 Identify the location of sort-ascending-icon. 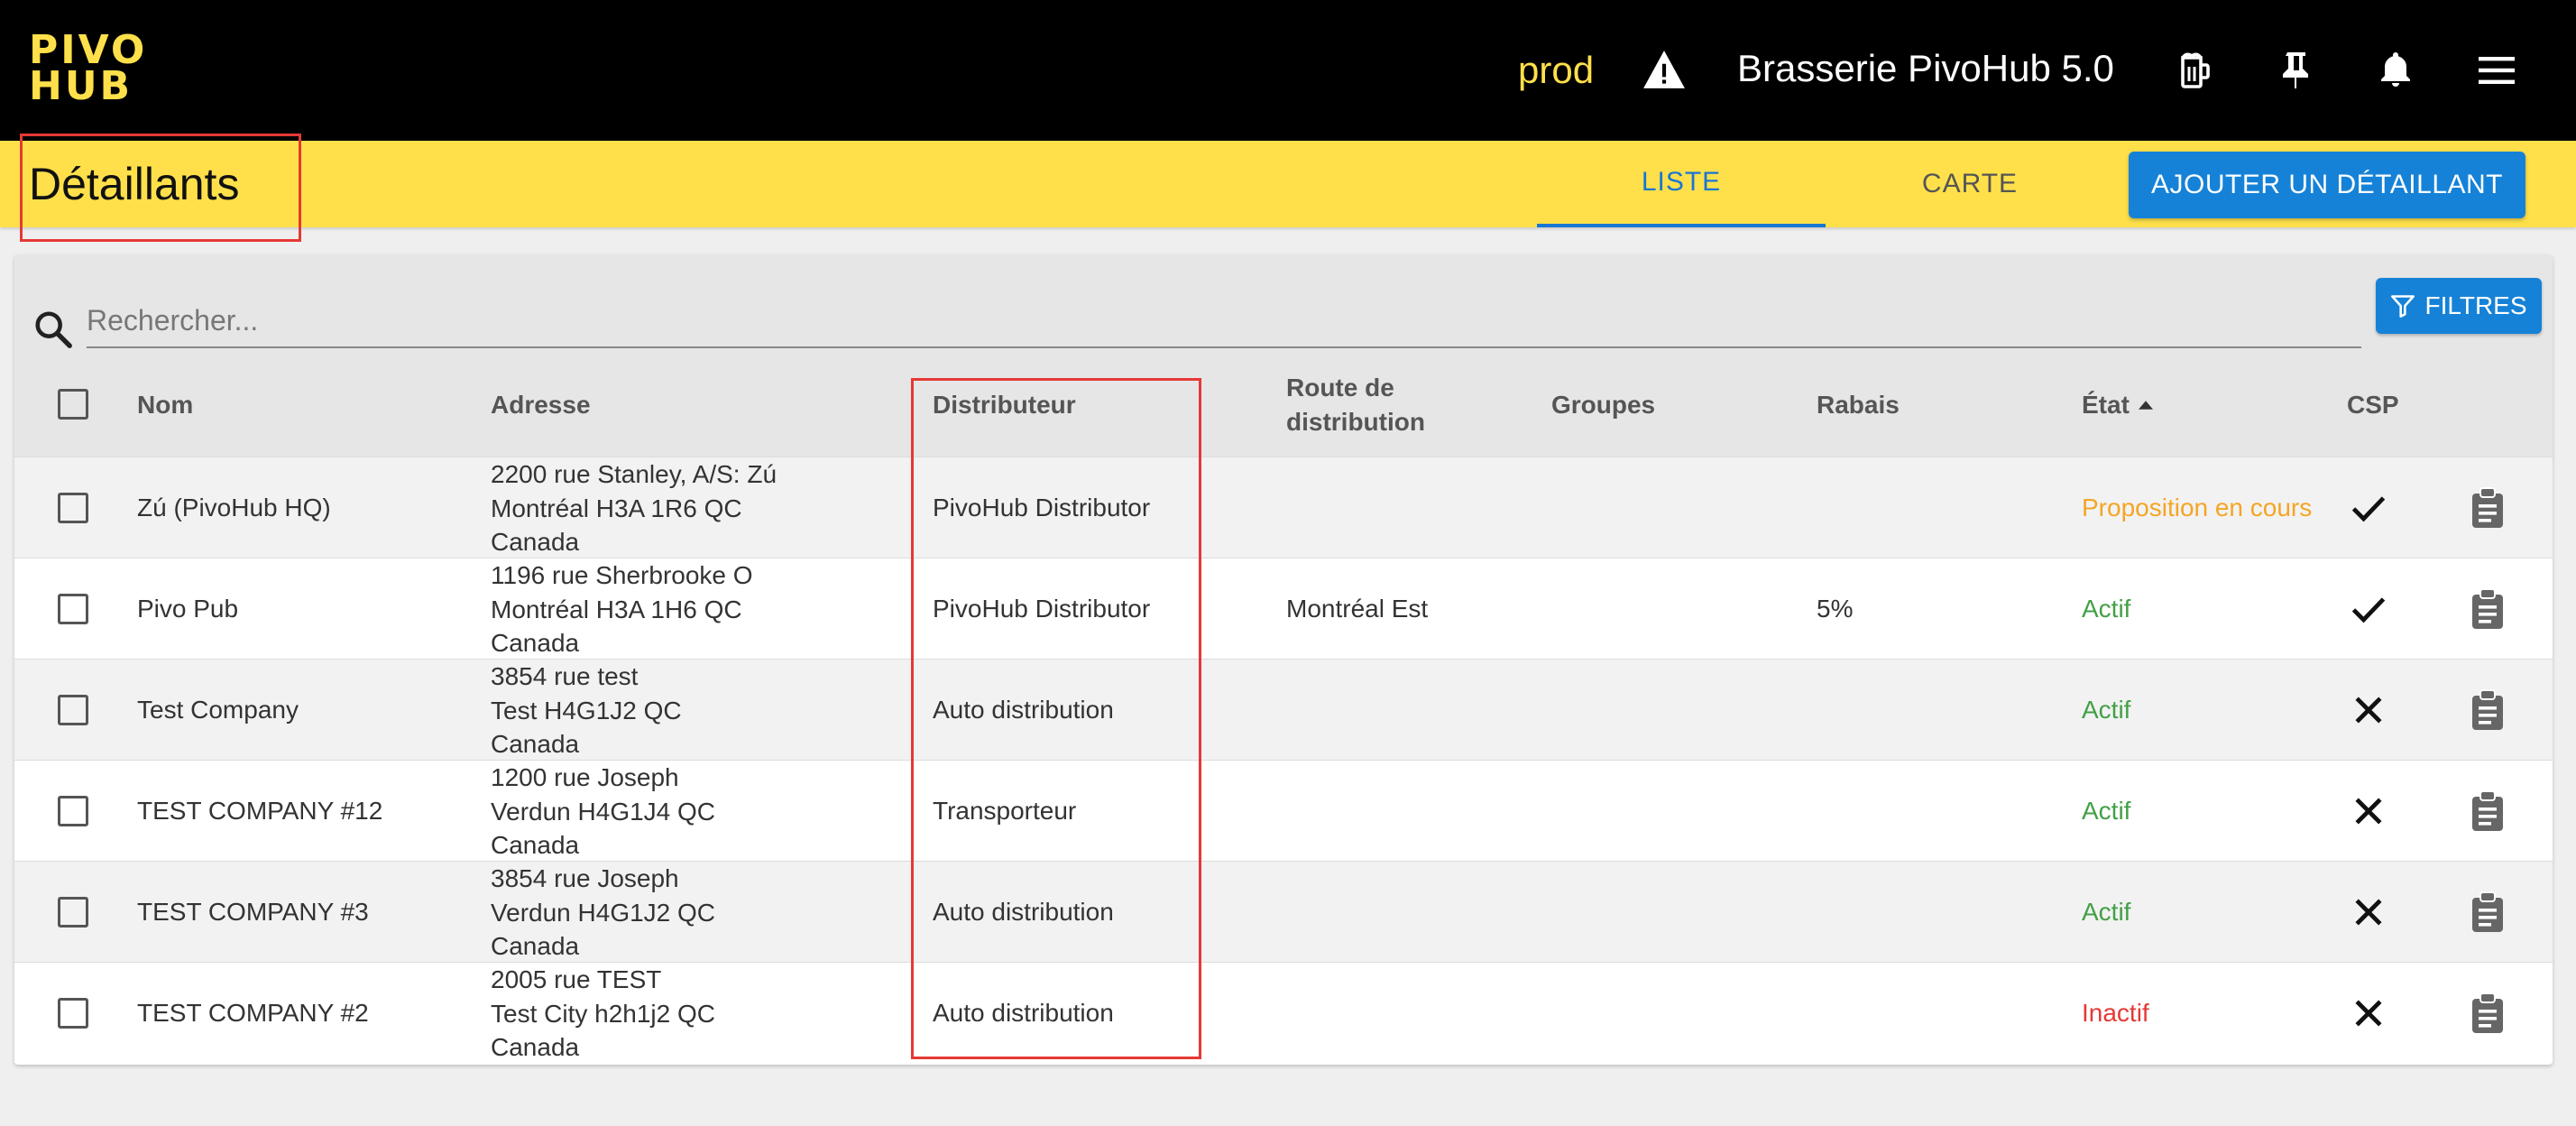
(2145, 405).